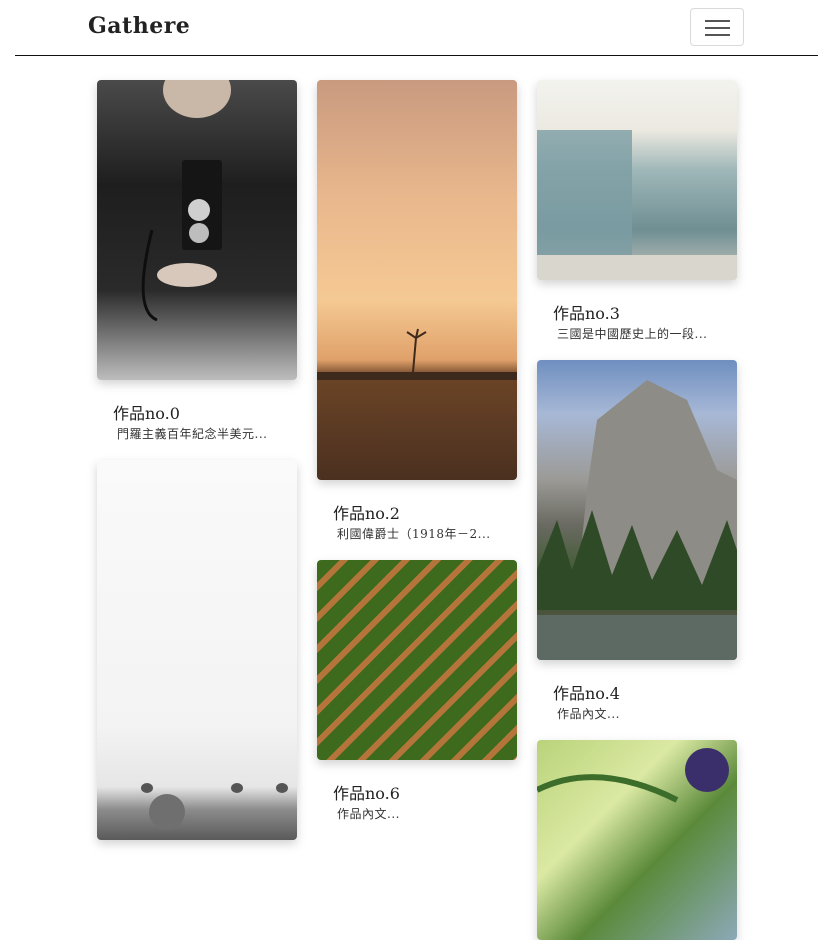 This screenshot has width=832, height=940. Describe the element at coordinates (139, 26) in the screenshot. I see `brand-logo: Gathere` at that location.